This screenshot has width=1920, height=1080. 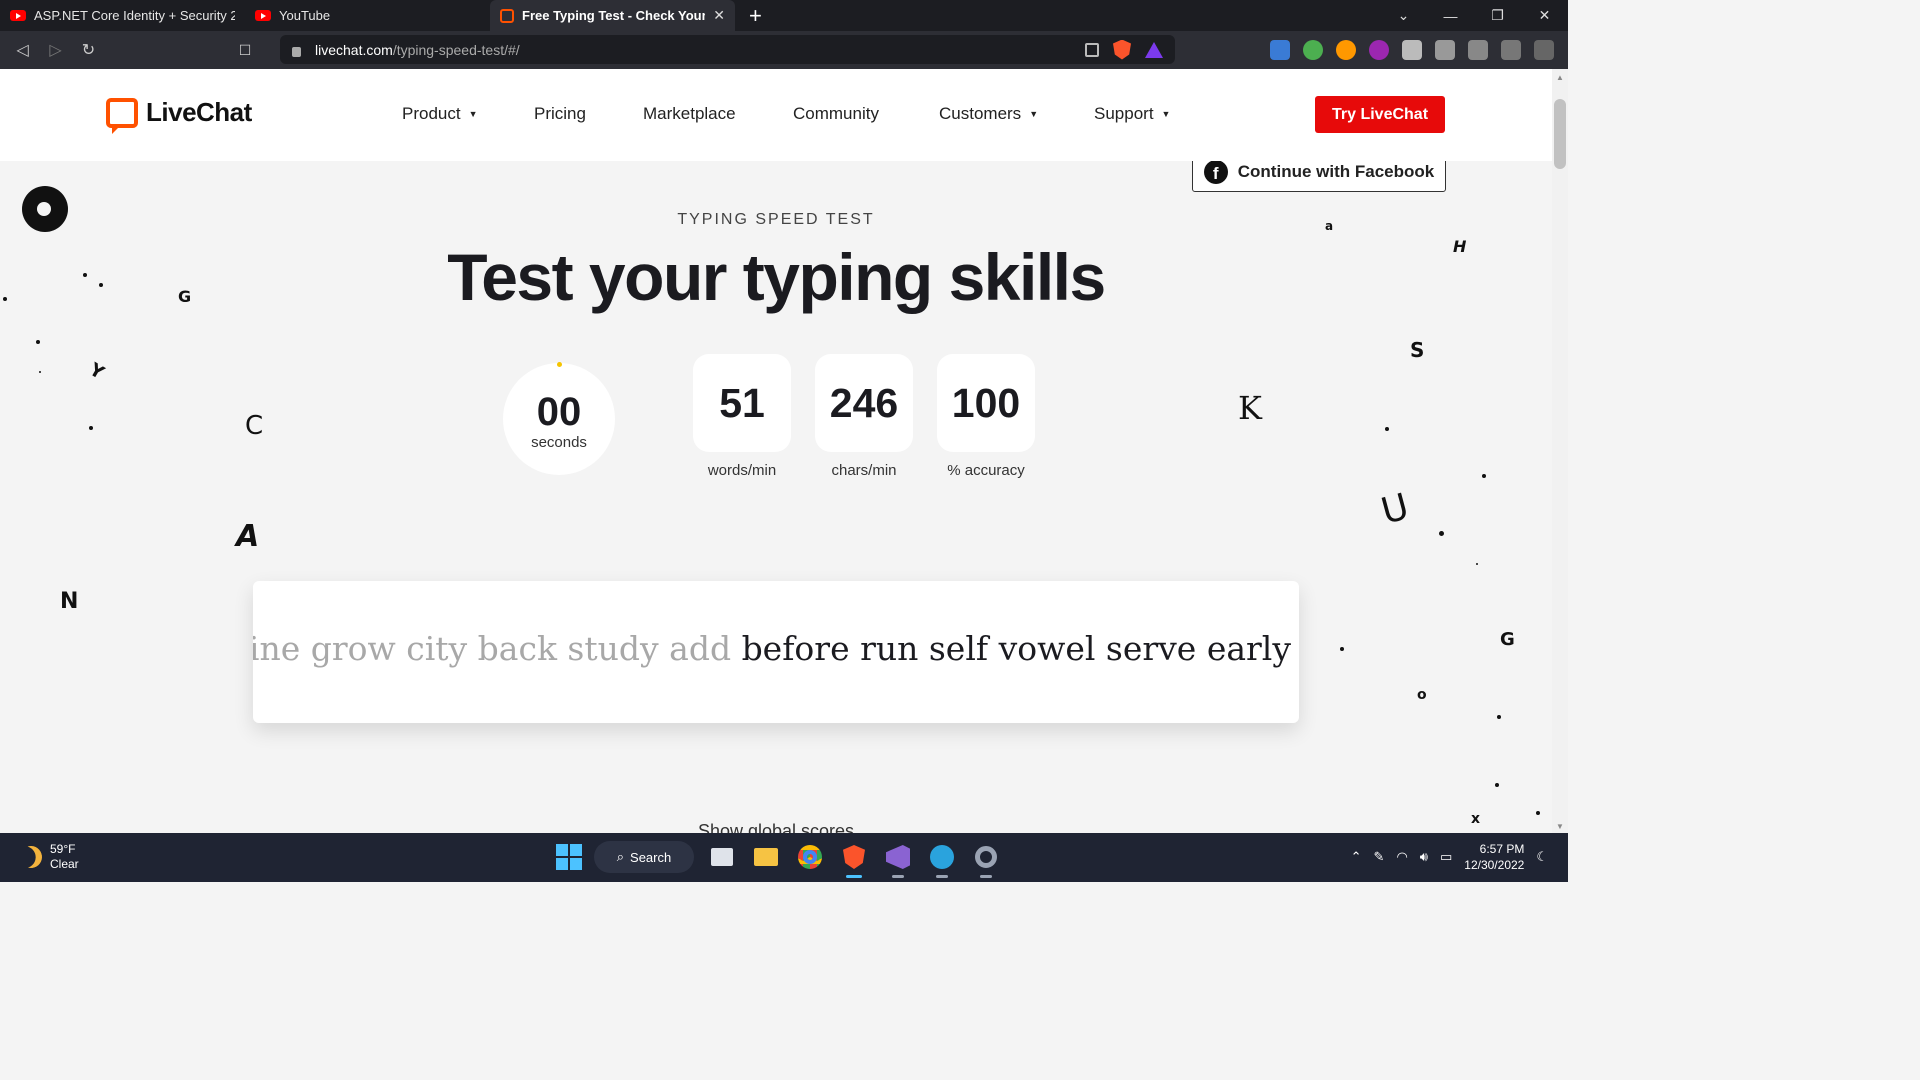 I want to click on facebook-button-label: Continue with Facebook, so click(x=1336, y=171).